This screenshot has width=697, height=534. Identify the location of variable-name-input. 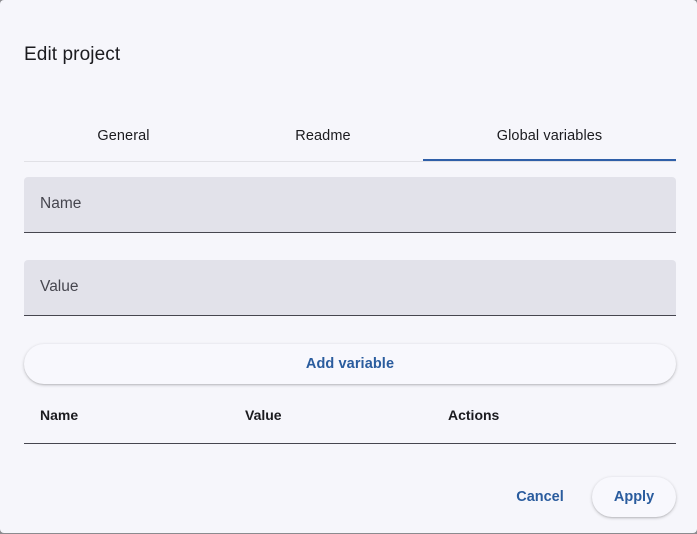
(352, 205).